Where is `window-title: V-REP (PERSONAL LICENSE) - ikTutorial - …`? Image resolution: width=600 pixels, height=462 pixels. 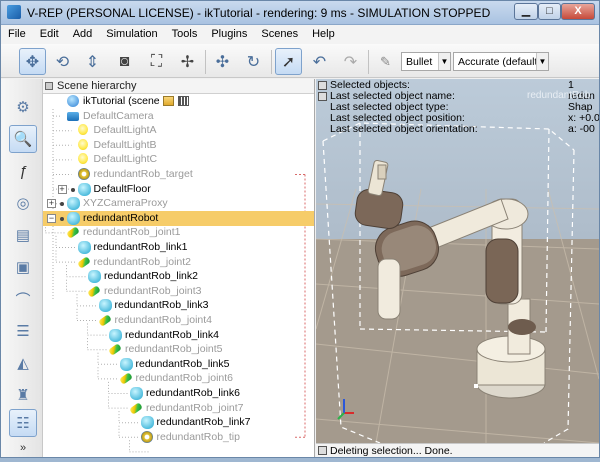
window-title: V-REP (PERSONAL LICENSE) - ikTutorial - … is located at coordinates (259, 13).